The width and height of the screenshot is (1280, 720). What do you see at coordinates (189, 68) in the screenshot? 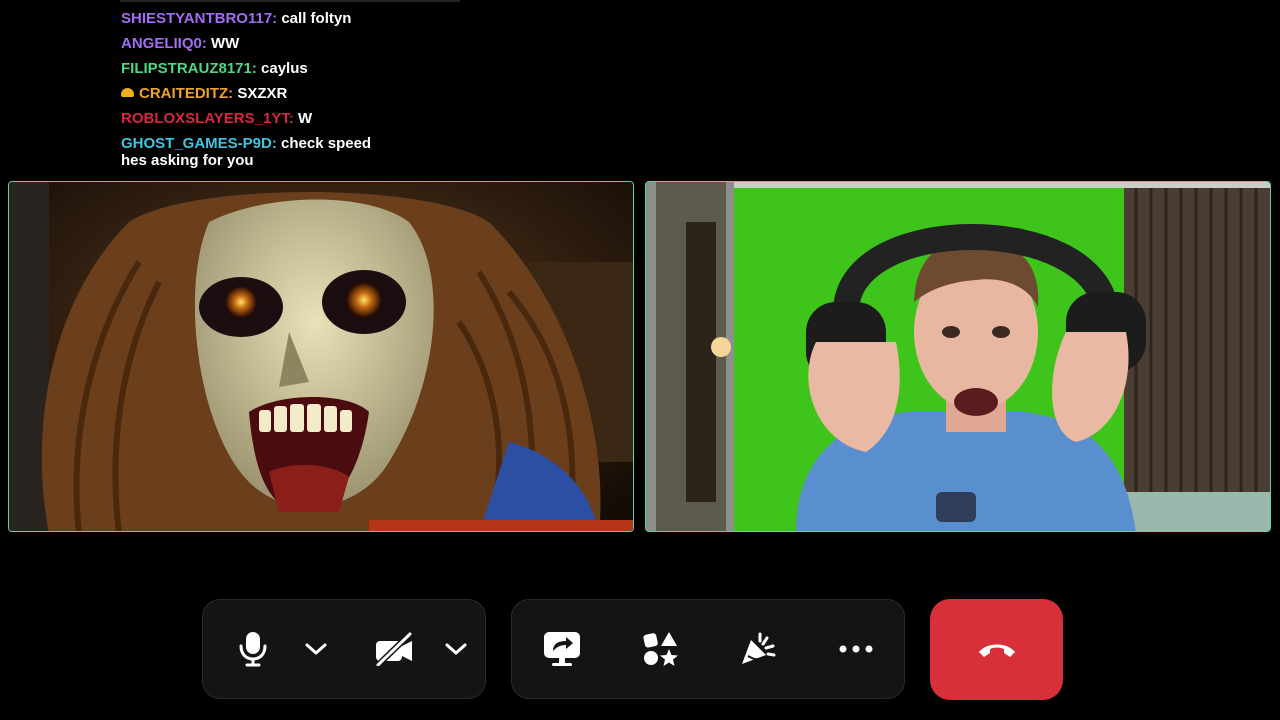
I see `chat-username: FILIPSTRAUZ8171:` at bounding box center [189, 68].